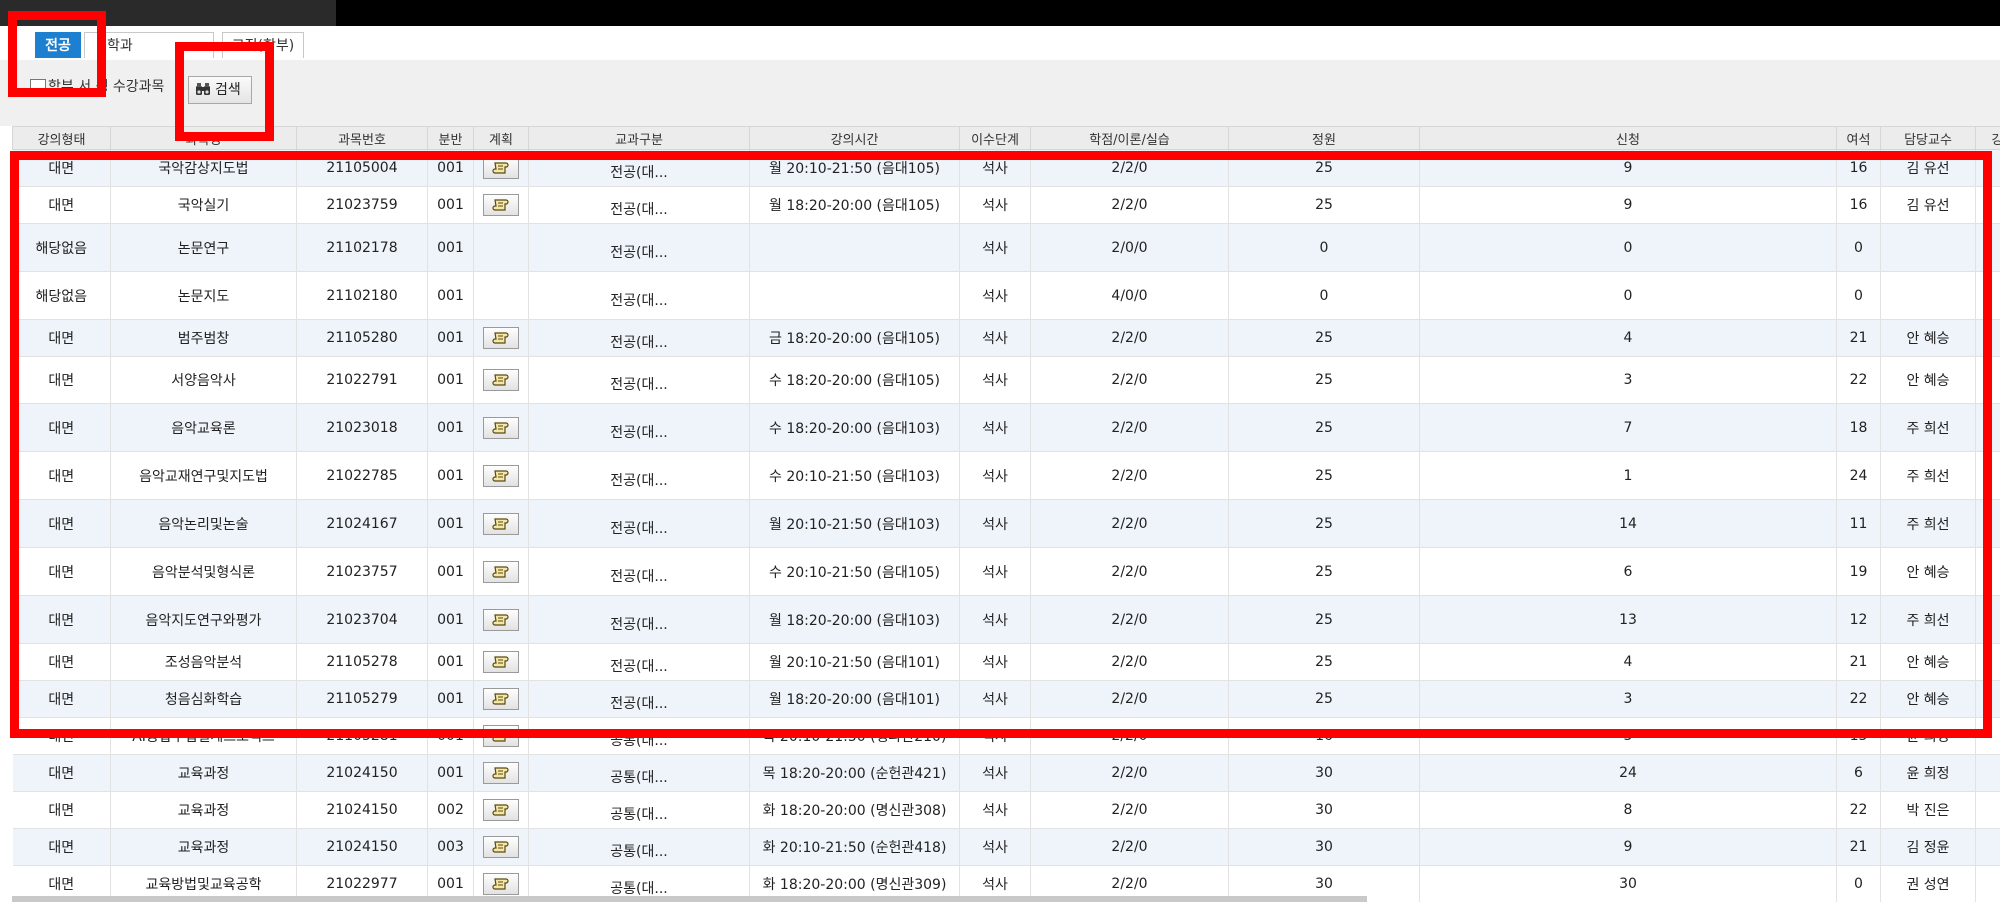 The image size is (2000, 902). I want to click on course-requested: 13, so click(1628, 619).